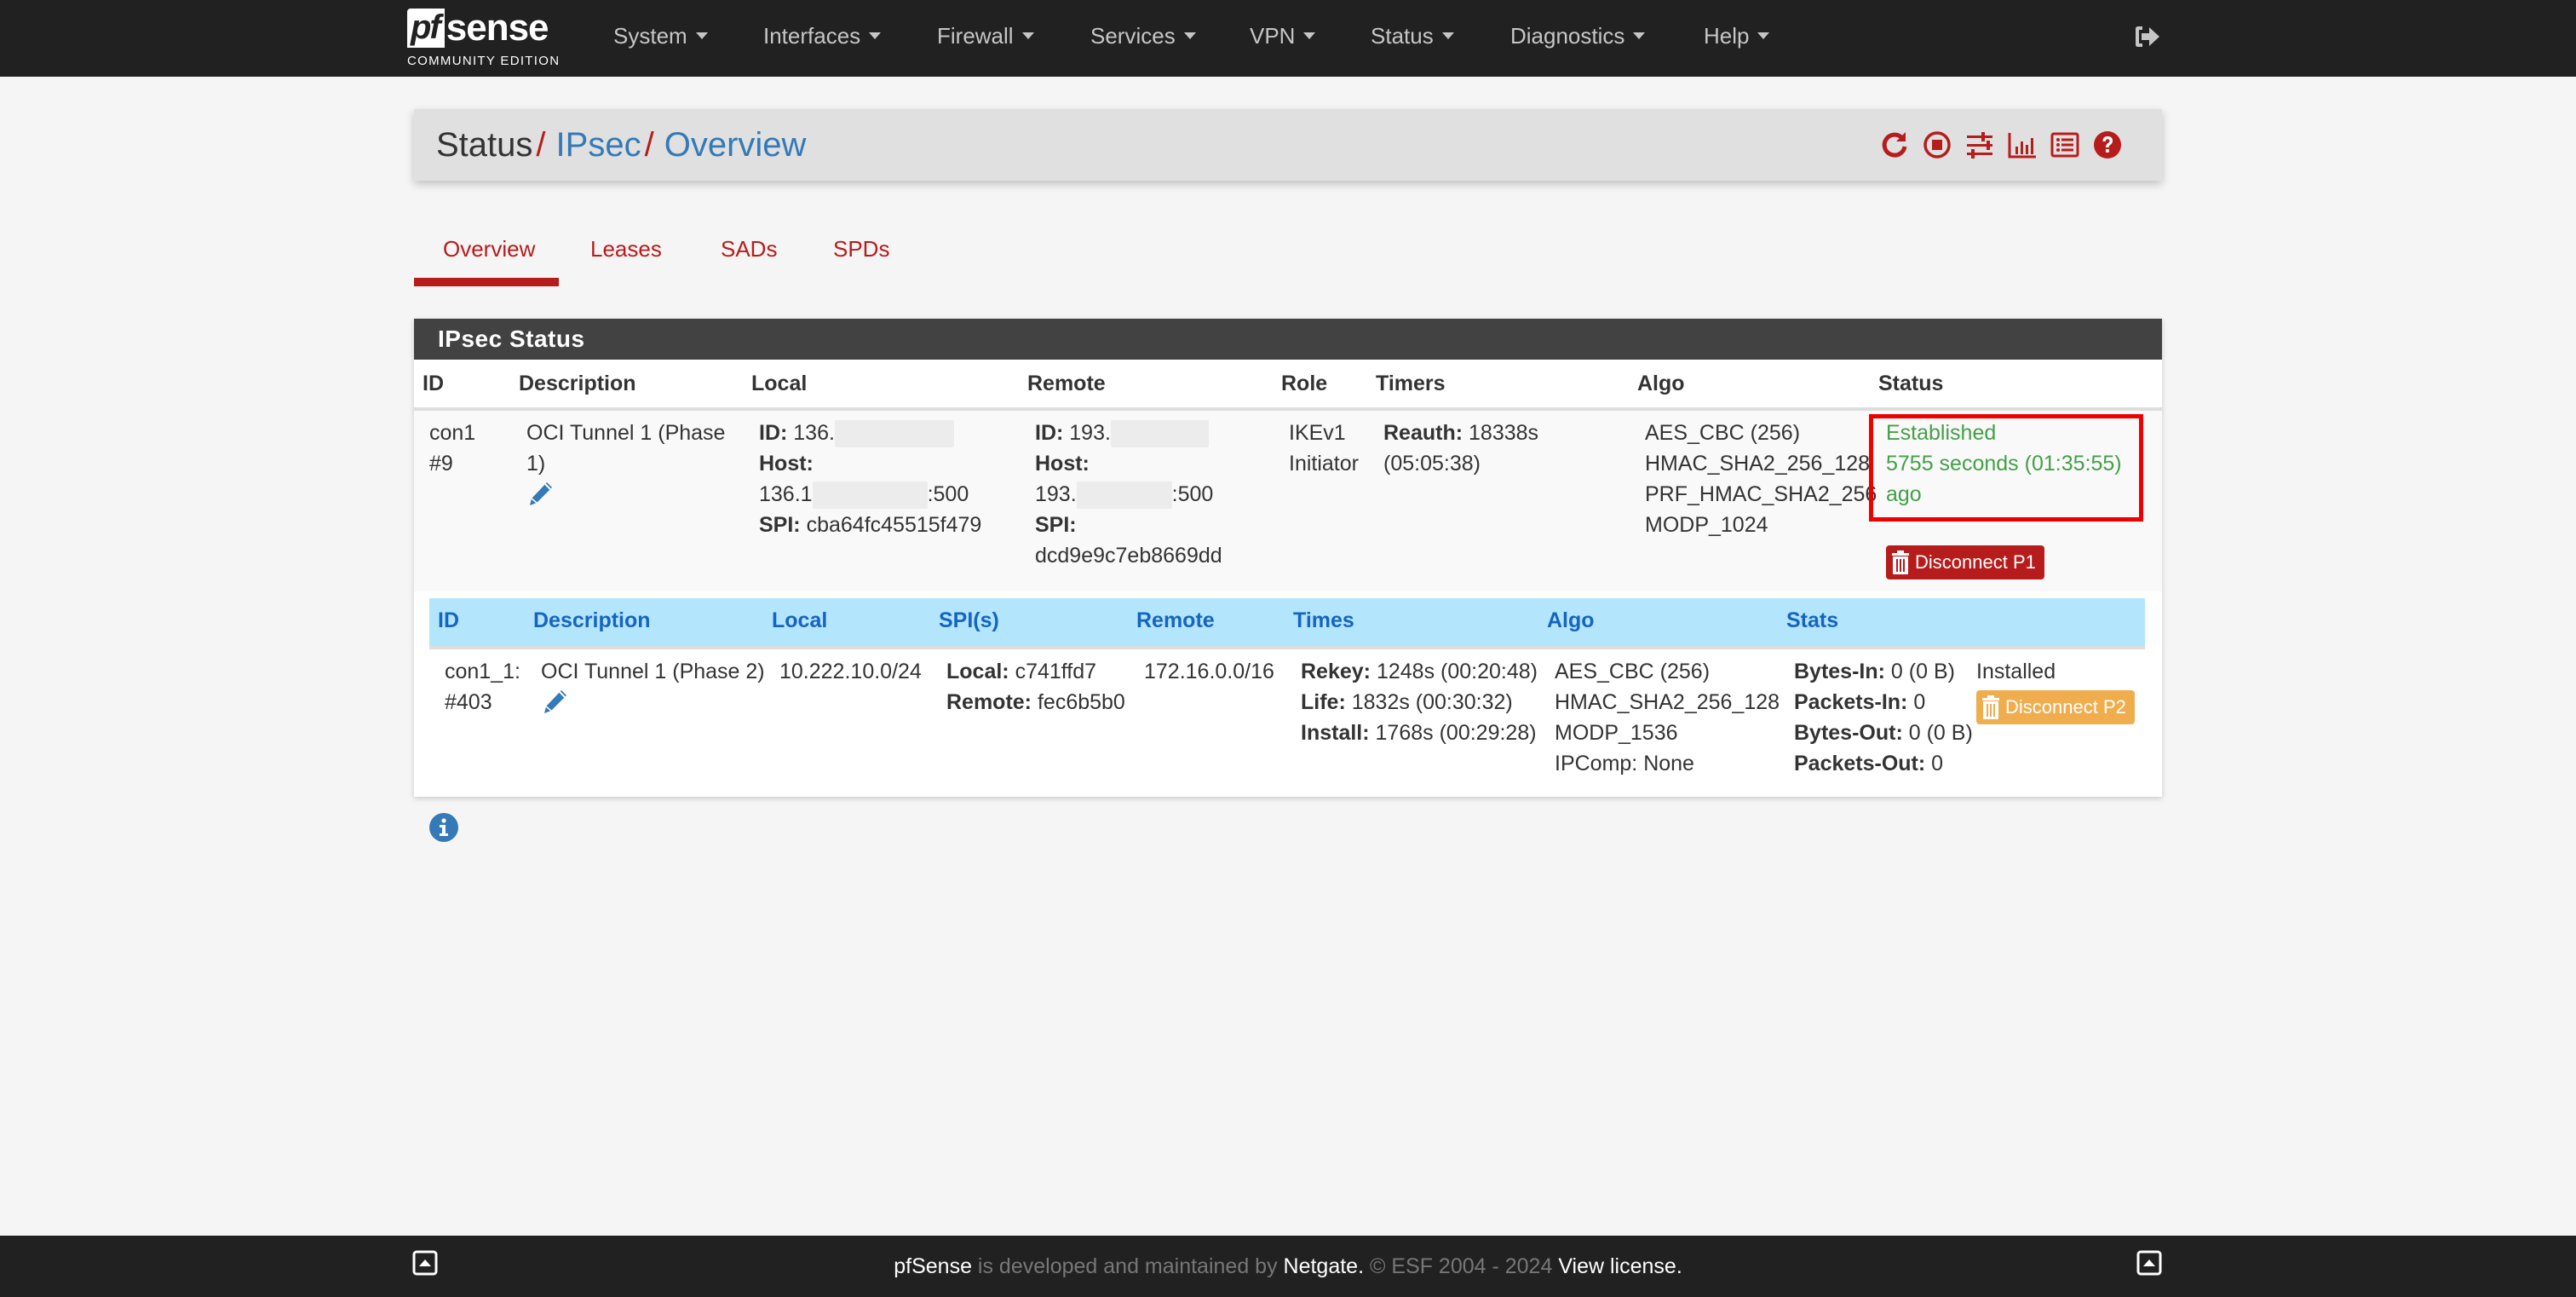  What do you see at coordinates (800, 620) in the screenshot?
I see `p2-column-header-local: Local` at bounding box center [800, 620].